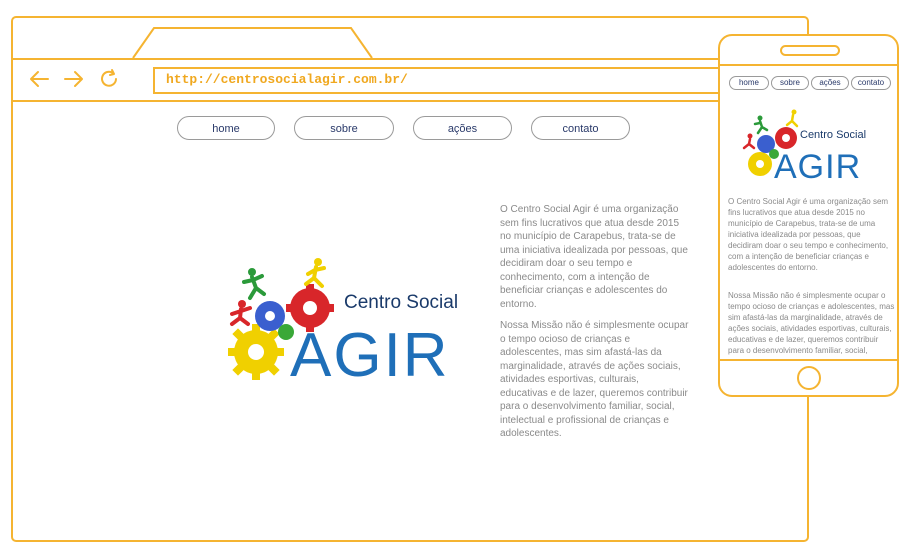  I want to click on yellow-gear-icon, so click(256, 352).